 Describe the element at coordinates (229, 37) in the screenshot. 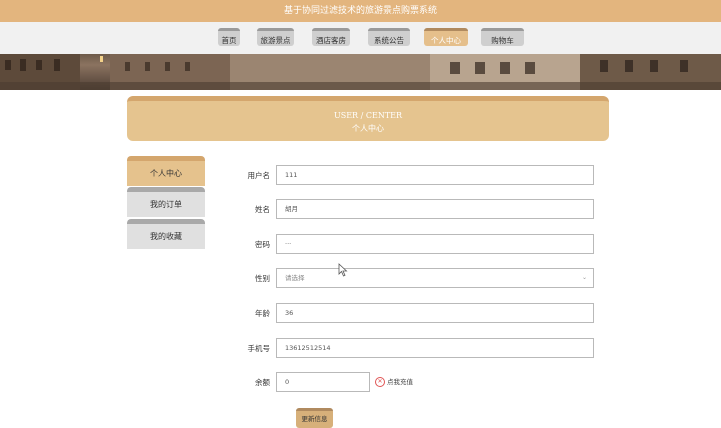

I see `nav-home: 首页` at that location.